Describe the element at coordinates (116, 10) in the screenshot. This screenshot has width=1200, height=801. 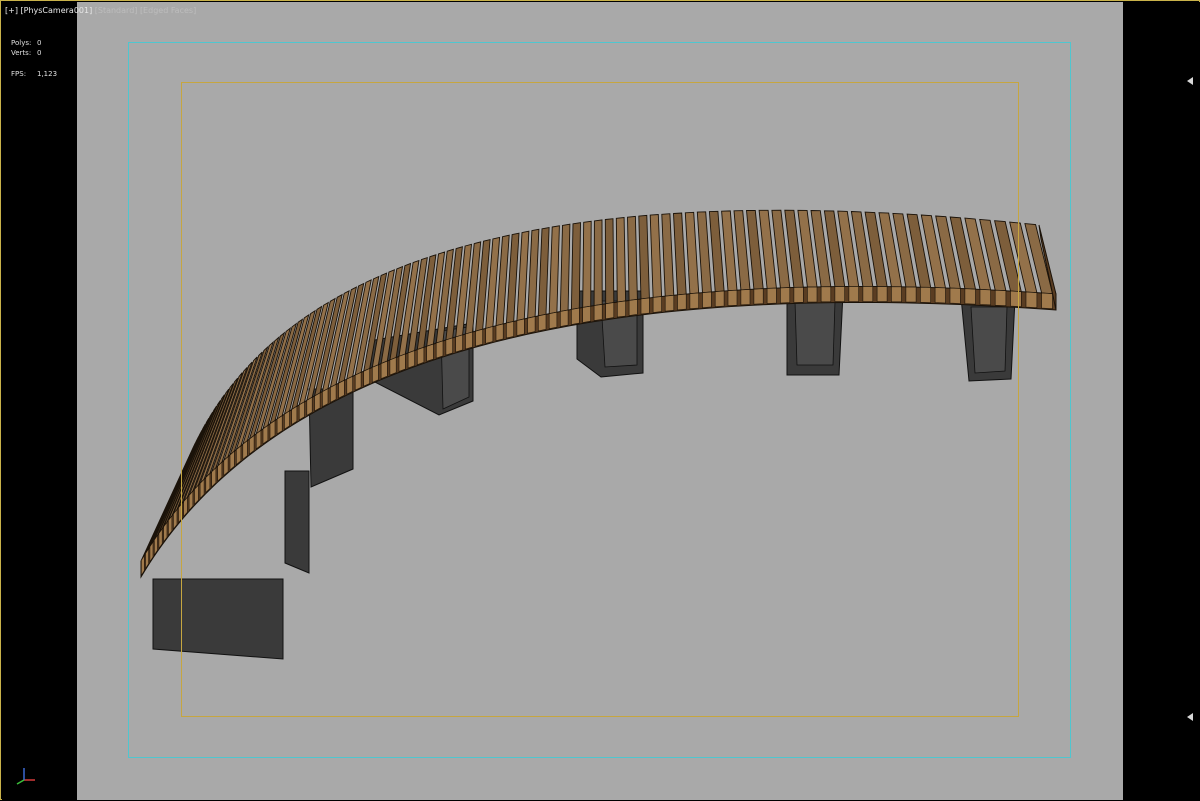
I see `viewport-shading-button: [Standard]` at that location.